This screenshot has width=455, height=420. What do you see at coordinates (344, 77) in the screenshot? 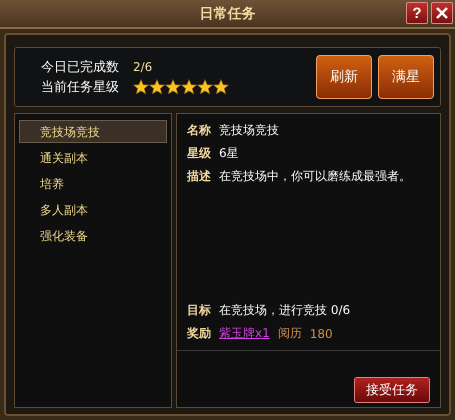
I see `action-button: 刷新` at bounding box center [344, 77].